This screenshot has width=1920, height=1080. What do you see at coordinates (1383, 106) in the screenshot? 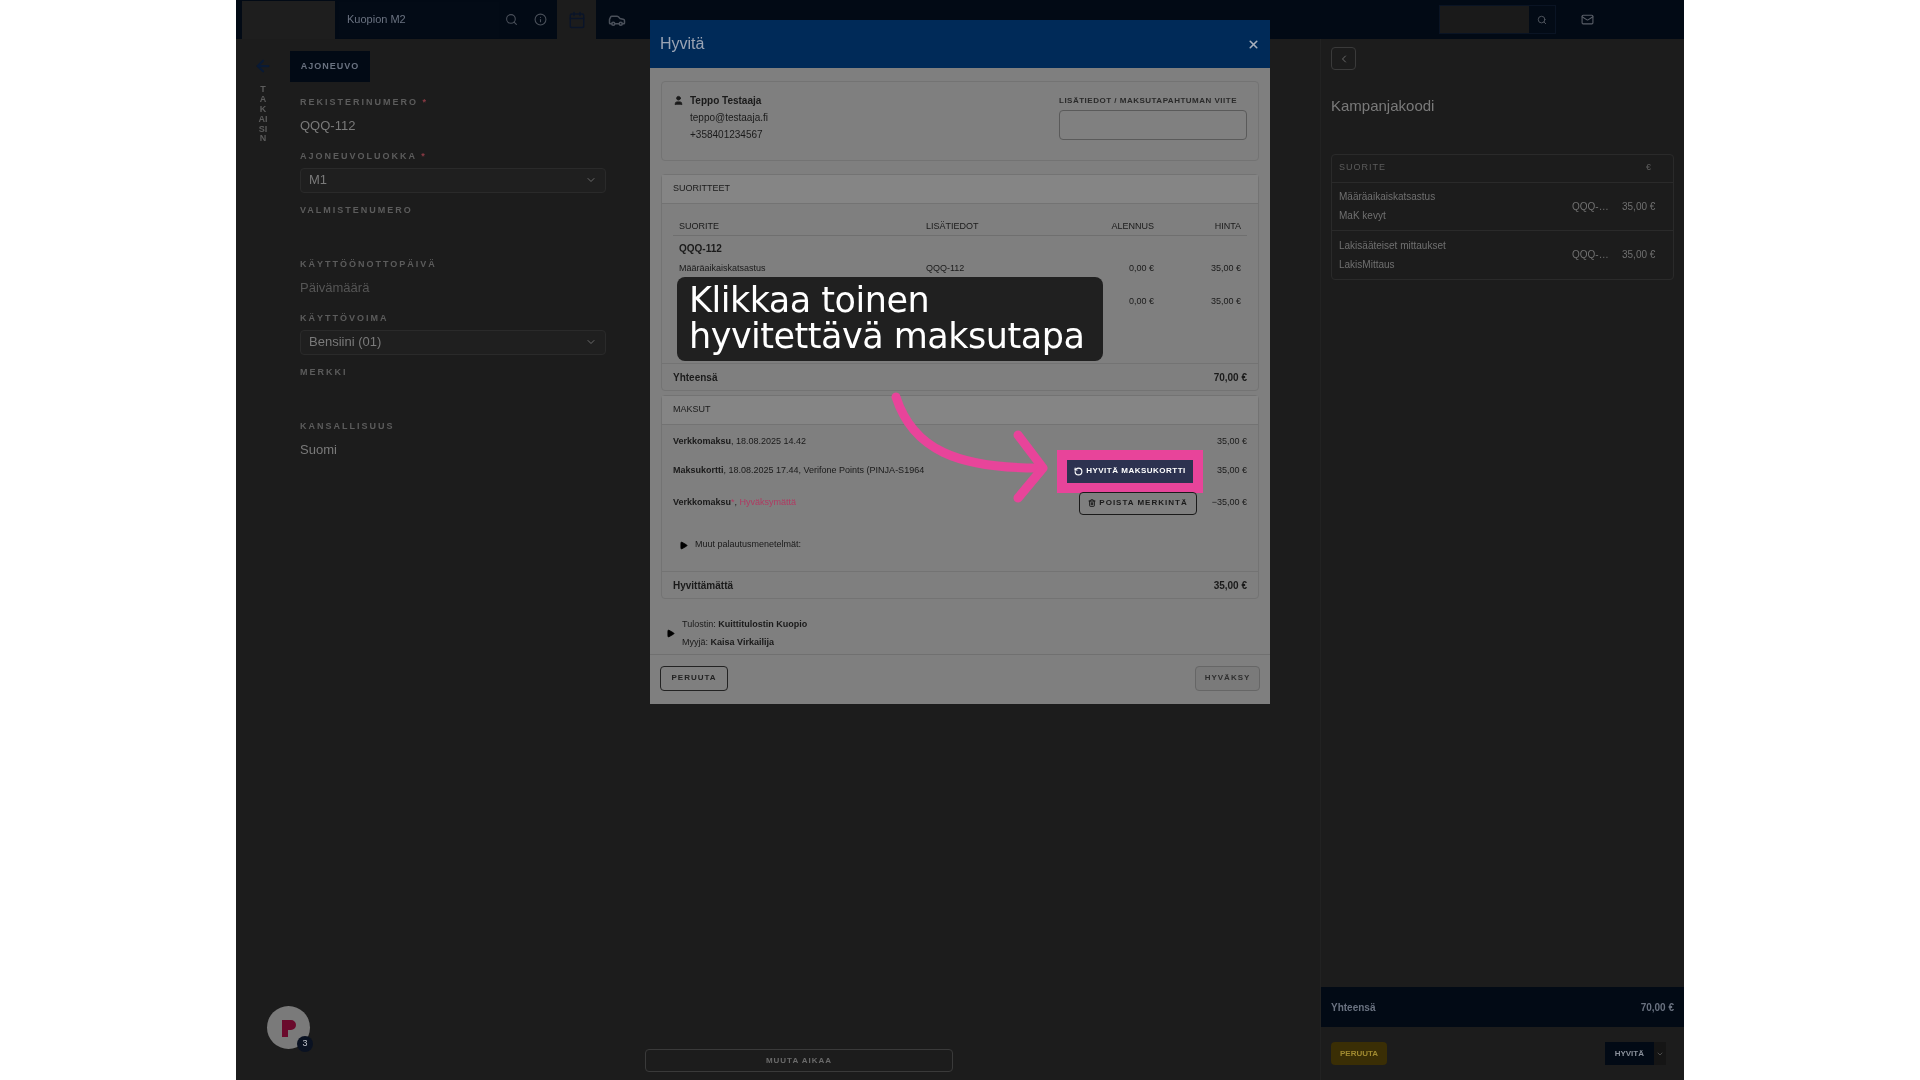
I see `section-title: Kampanjakoodi` at bounding box center [1383, 106].